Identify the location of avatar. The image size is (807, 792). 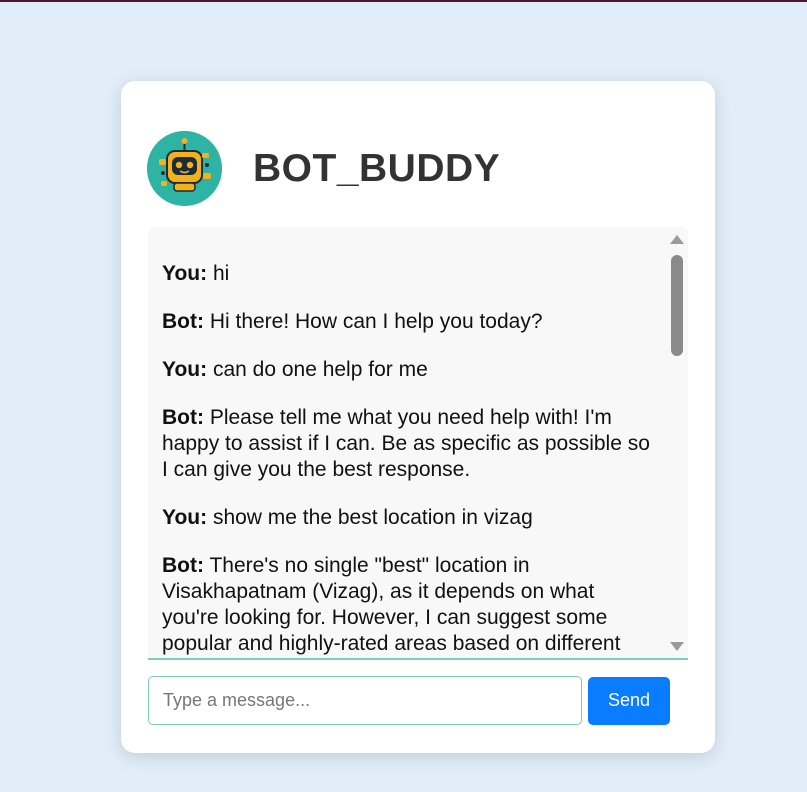
(184, 168).